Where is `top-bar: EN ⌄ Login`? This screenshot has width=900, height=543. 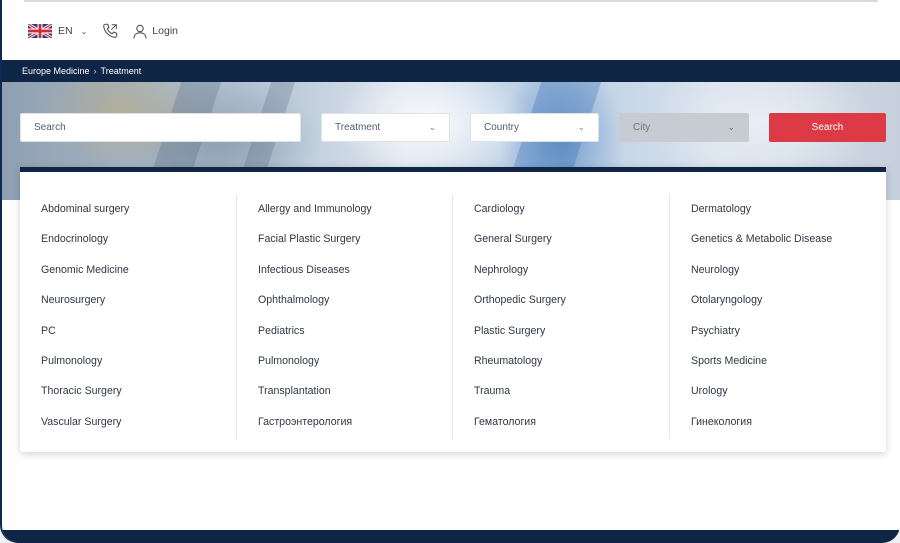 top-bar: EN ⌄ Login is located at coordinates (103, 31).